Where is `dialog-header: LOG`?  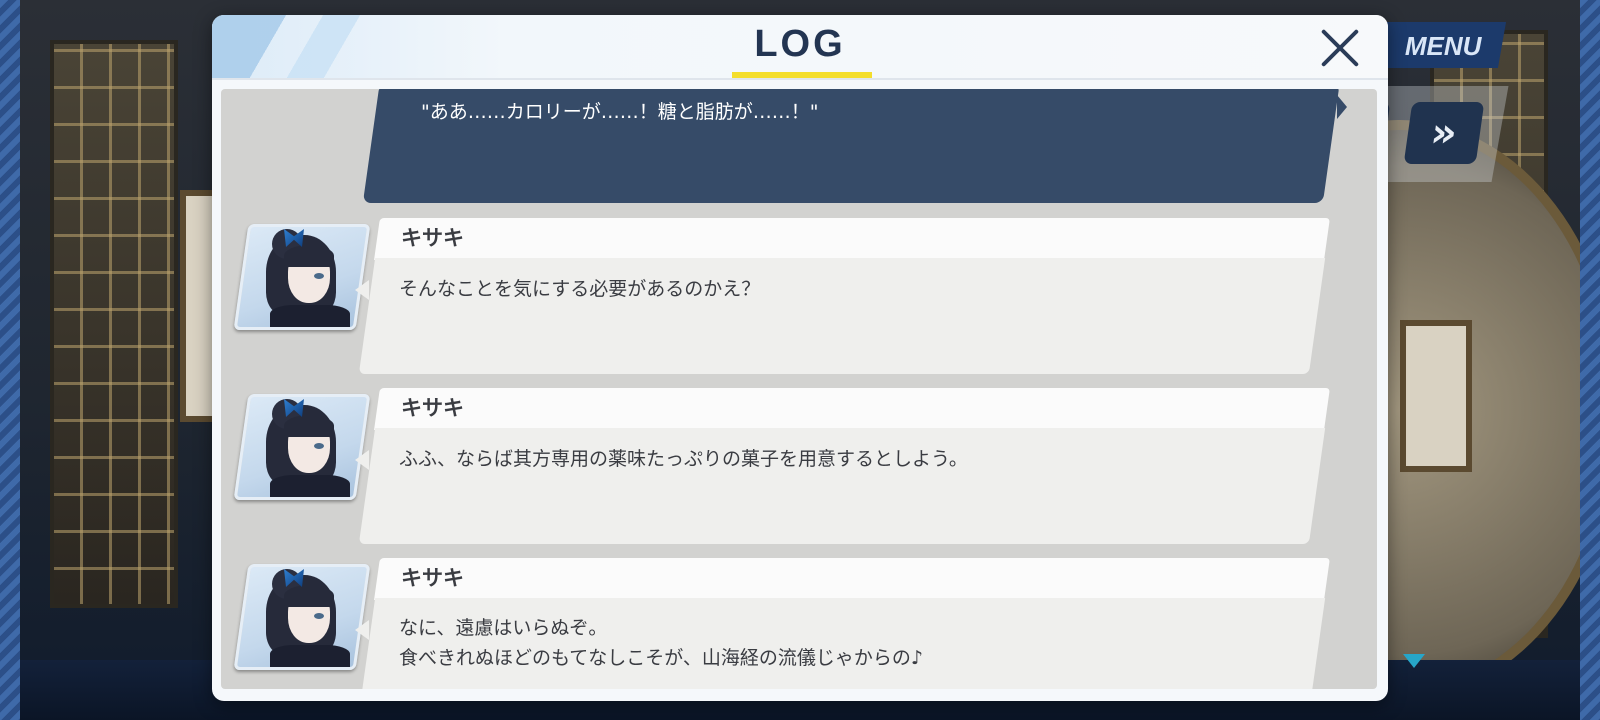 dialog-header: LOG is located at coordinates (800, 47).